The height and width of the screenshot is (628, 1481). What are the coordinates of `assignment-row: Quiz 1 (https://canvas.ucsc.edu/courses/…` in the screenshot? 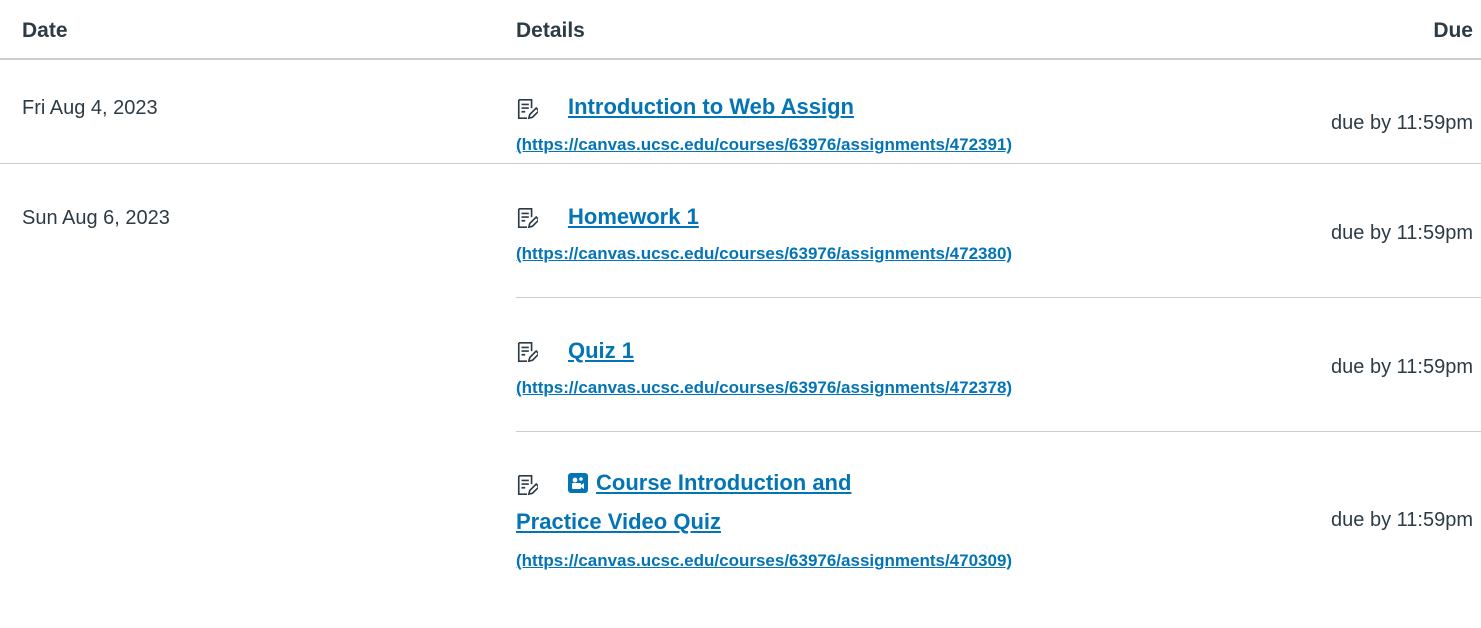 It's located at (998, 364).